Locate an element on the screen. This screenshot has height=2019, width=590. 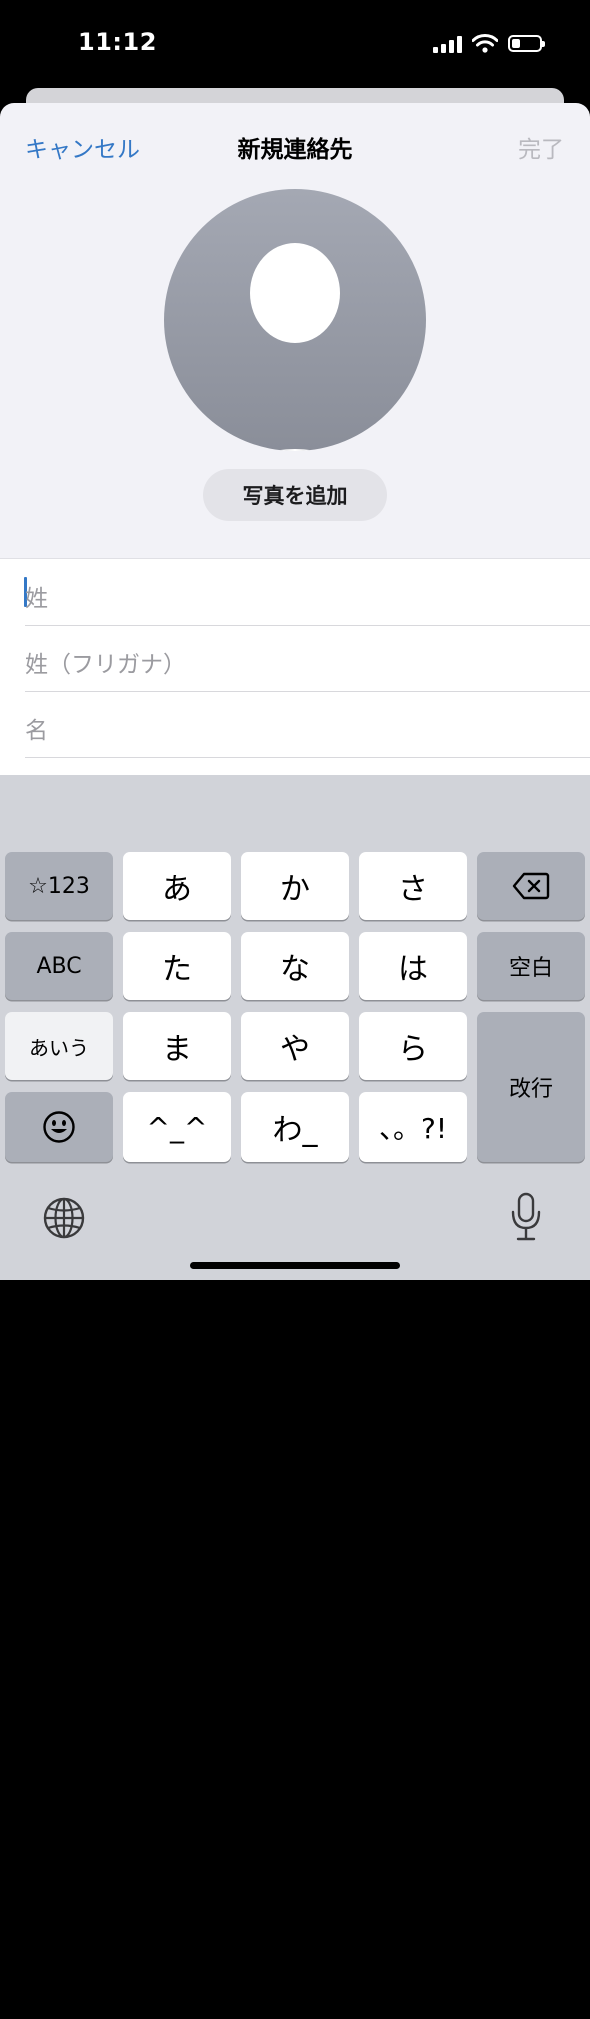
return-key: 改行 is located at coordinates (531, 1087).